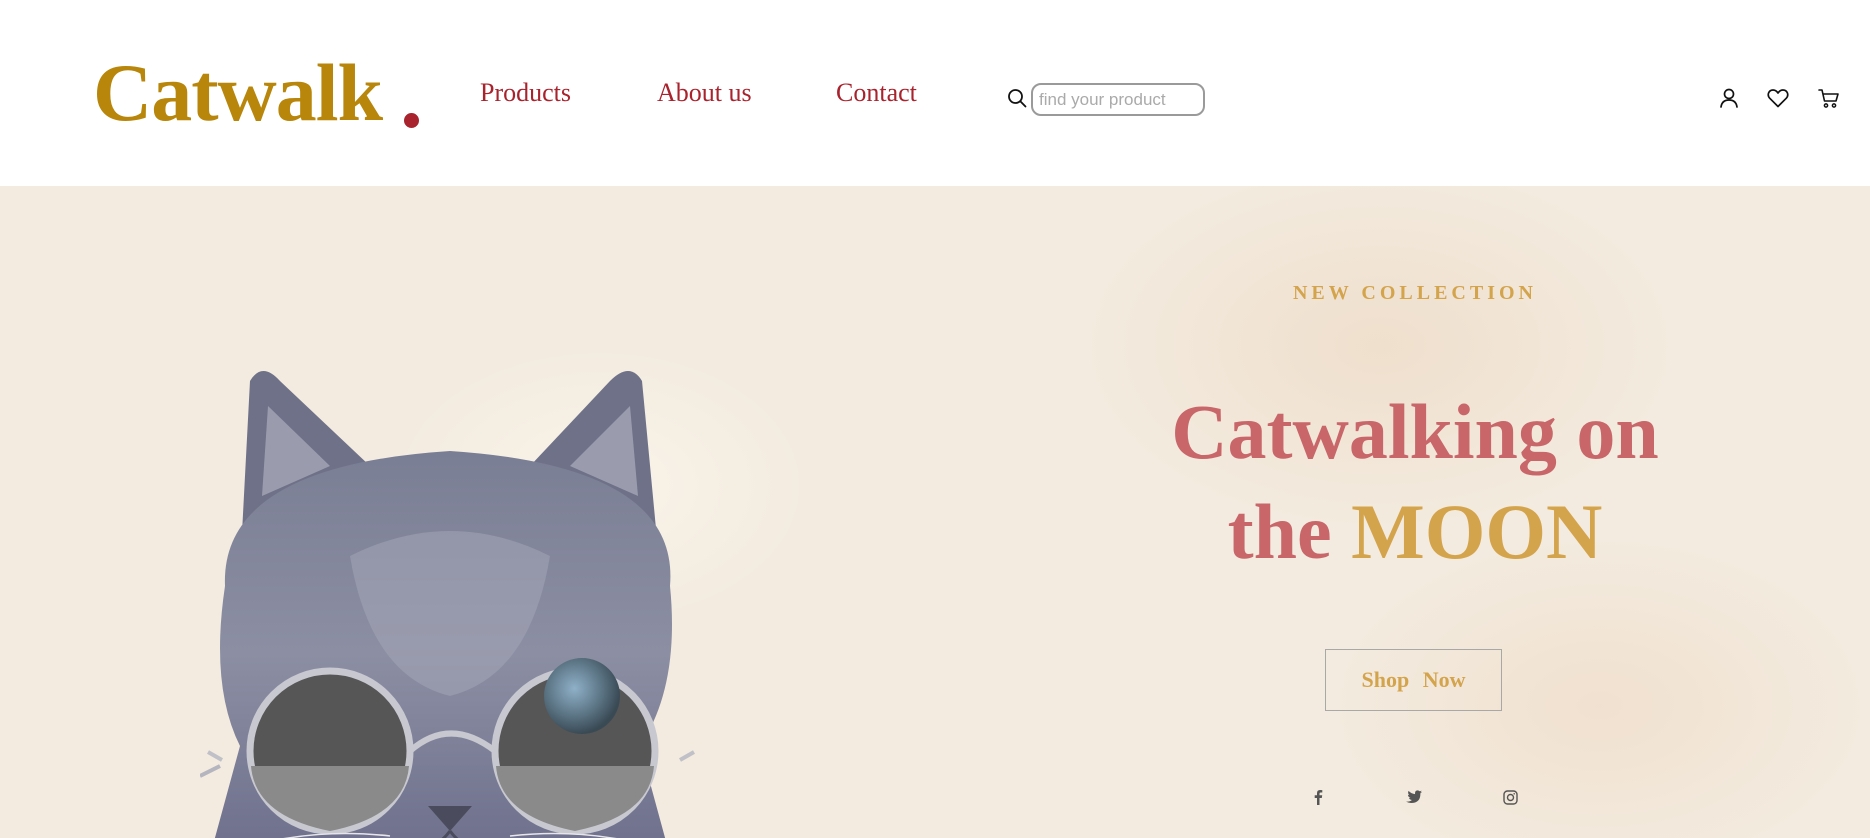  Describe the element at coordinates (1778, 98) in the screenshot. I see `heart-icon` at that location.